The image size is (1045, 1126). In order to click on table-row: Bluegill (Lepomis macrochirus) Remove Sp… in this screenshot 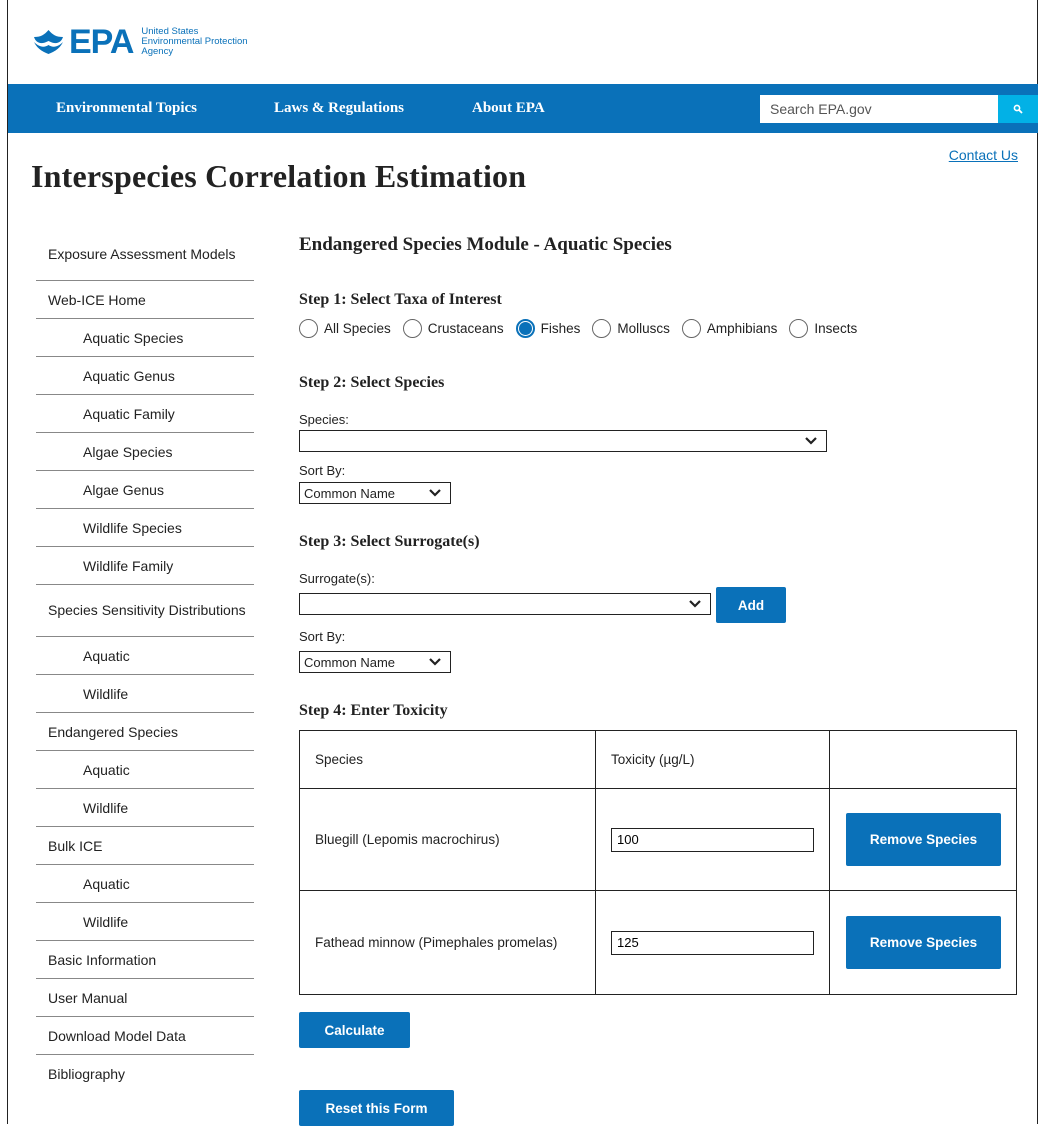, I will do `click(658, 839)`.